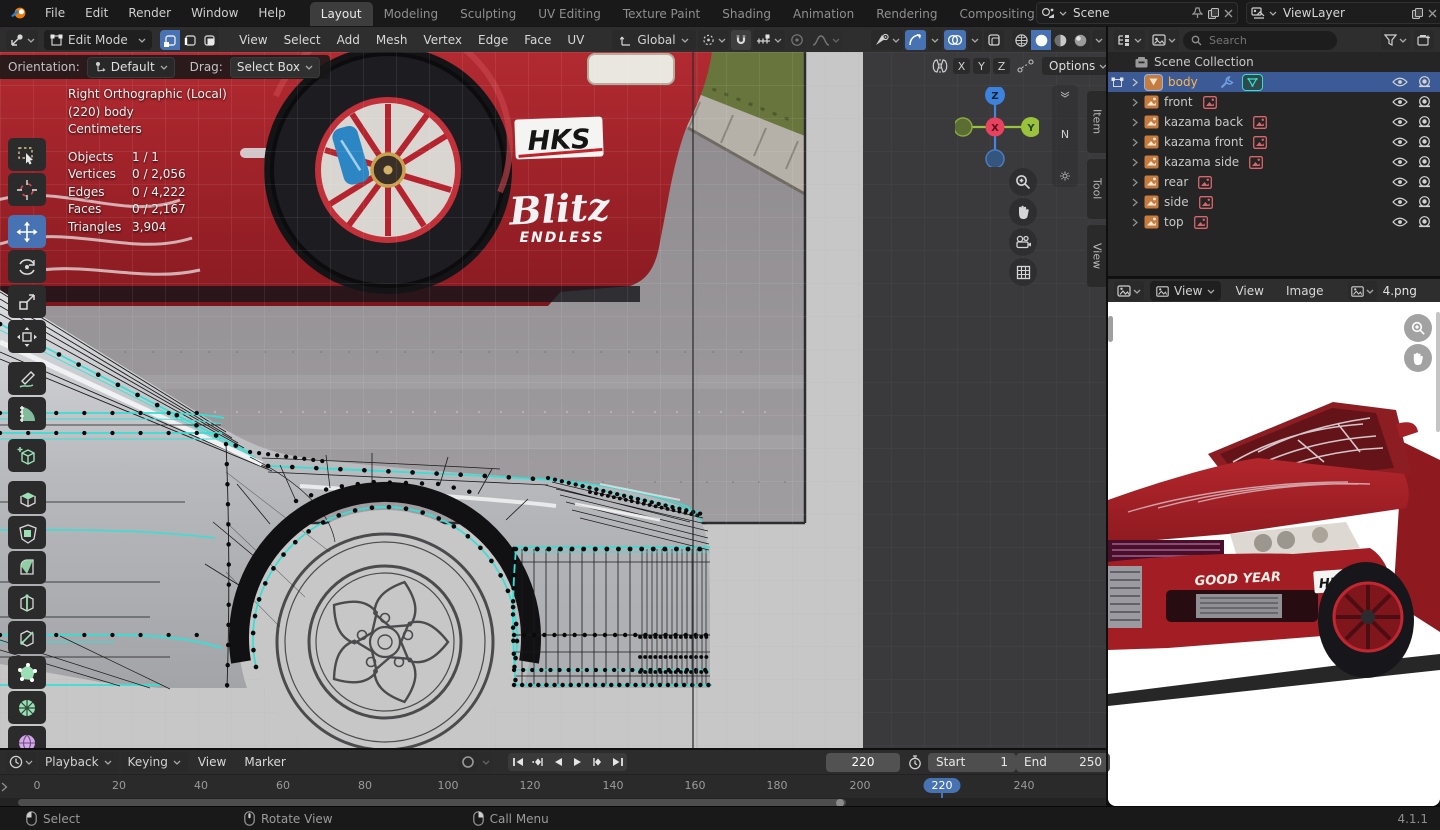  What do you see at coordinates (27, 738) in the screenshot?
I see `tool-smooth` at bounding box center [27, 738].